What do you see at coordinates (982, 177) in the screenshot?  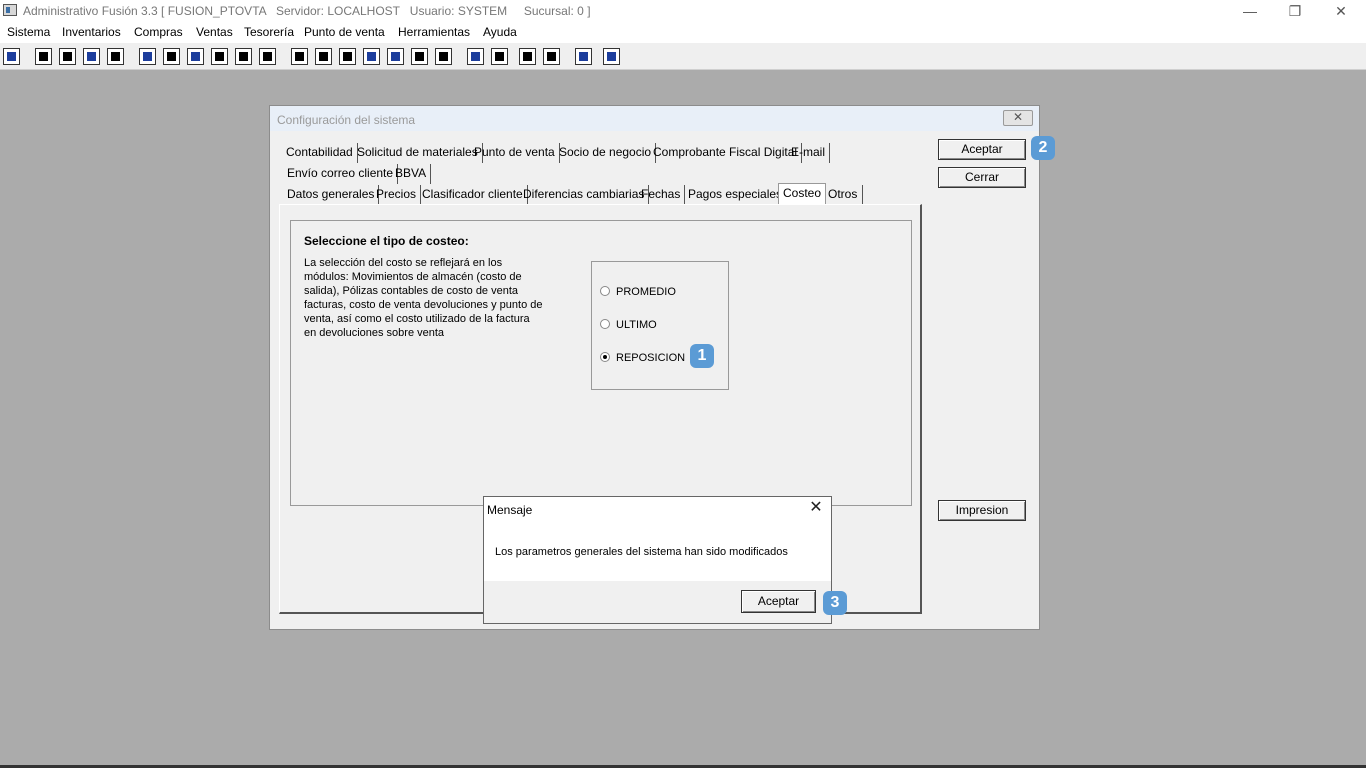 I see `close-button: Cerrar` at bounding box center [982, 177].